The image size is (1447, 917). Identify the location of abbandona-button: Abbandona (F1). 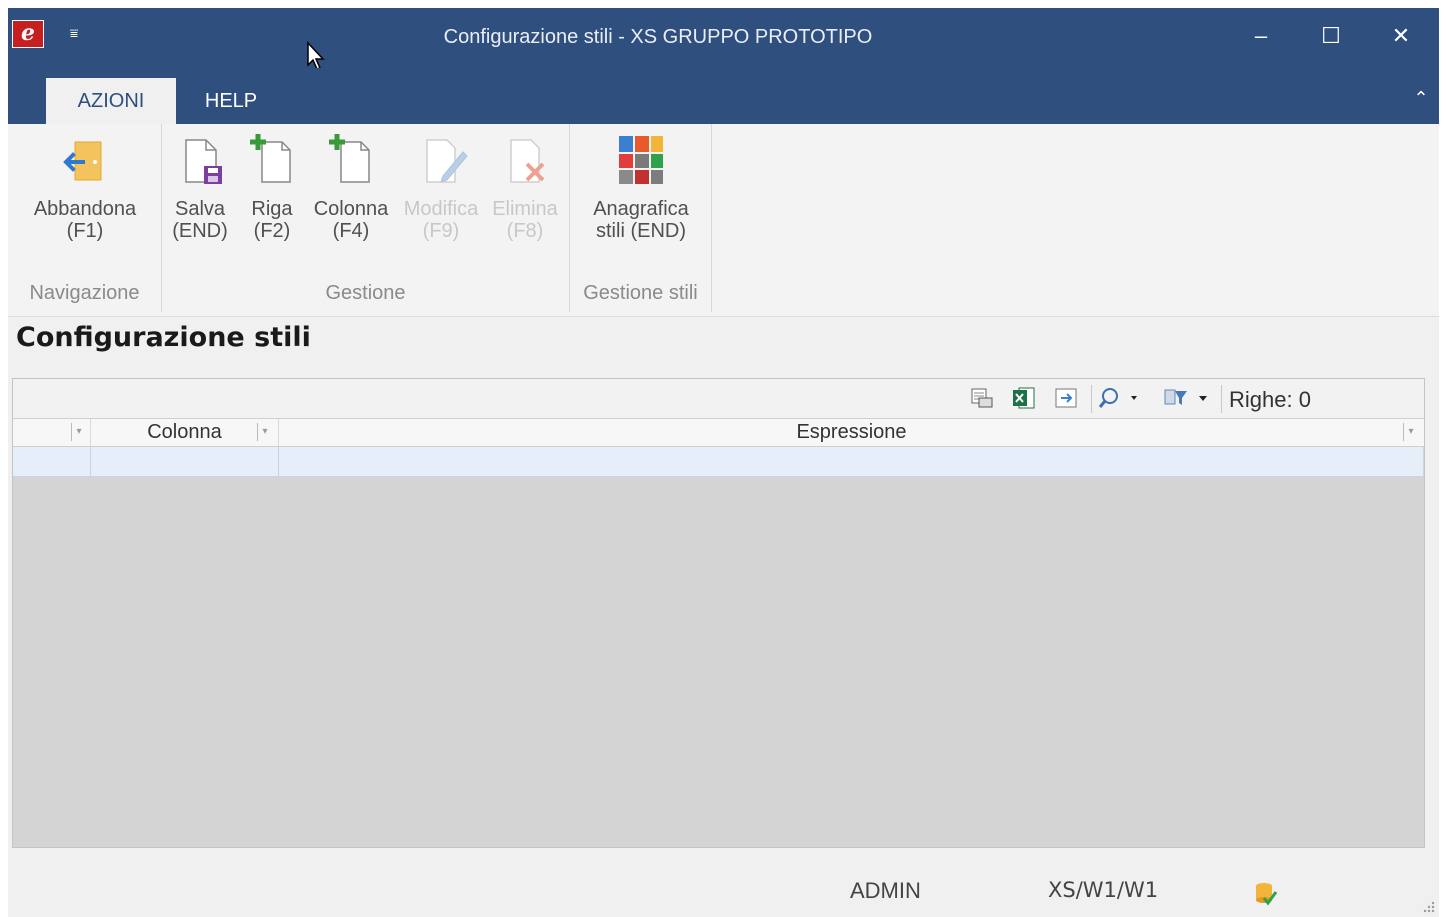
(85, 195).